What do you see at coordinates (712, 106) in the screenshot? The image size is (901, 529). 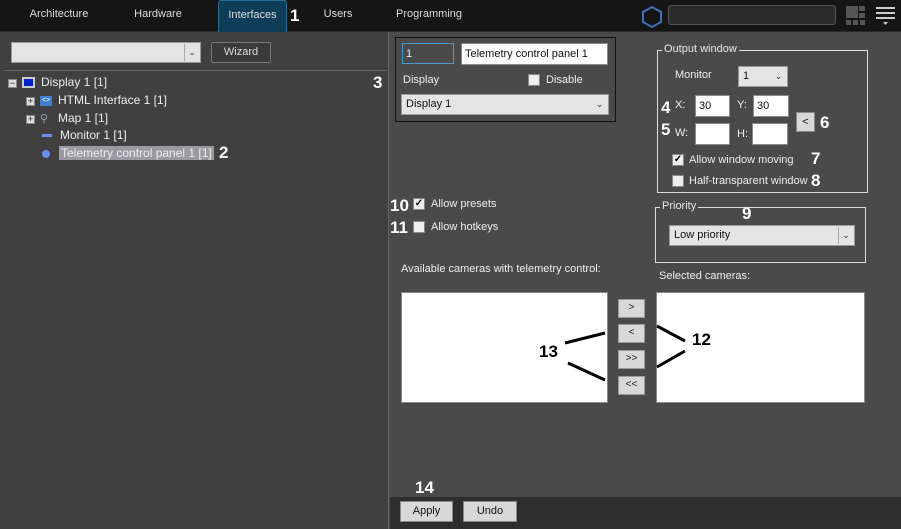 I see `x-input` at bounding box center [712, 106].